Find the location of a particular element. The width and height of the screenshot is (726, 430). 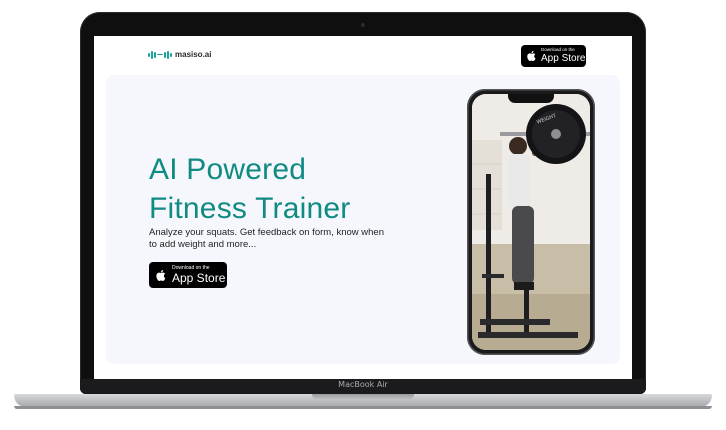

camera-icon is located at coordinates (363, 25).